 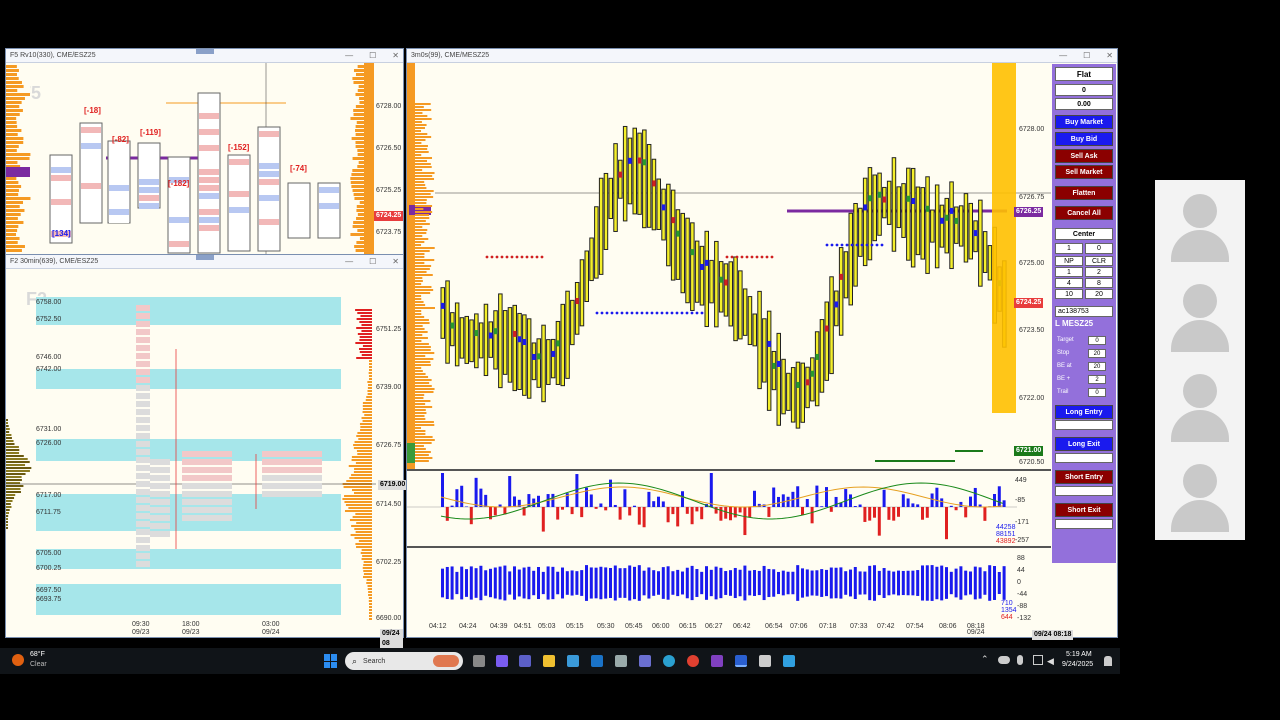 What do you see at coordinates (765, 661) in the screenshot?
I see `window-icon` at bounding box center [765, 661].